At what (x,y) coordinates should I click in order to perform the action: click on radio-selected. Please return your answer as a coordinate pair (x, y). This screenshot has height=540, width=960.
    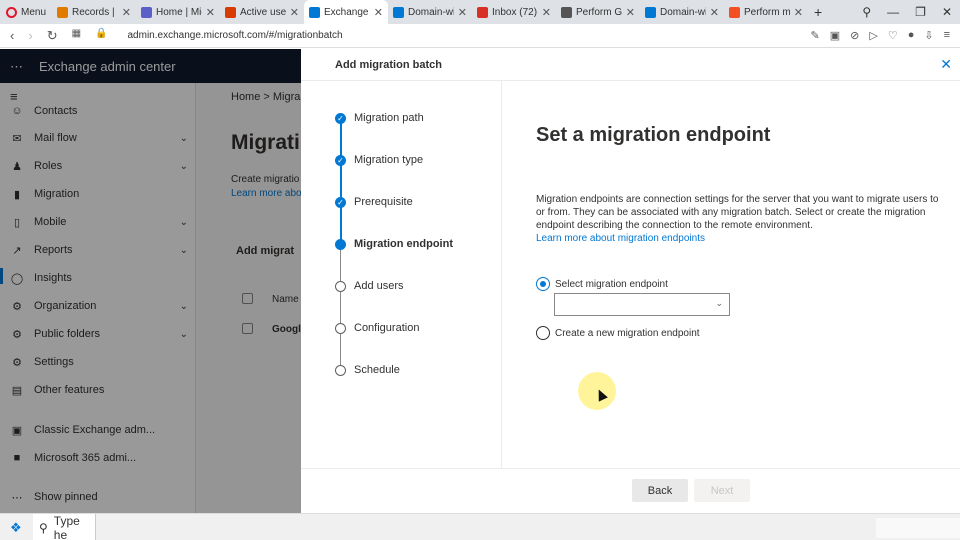
    Looking at the image, I should click on (543, 284).